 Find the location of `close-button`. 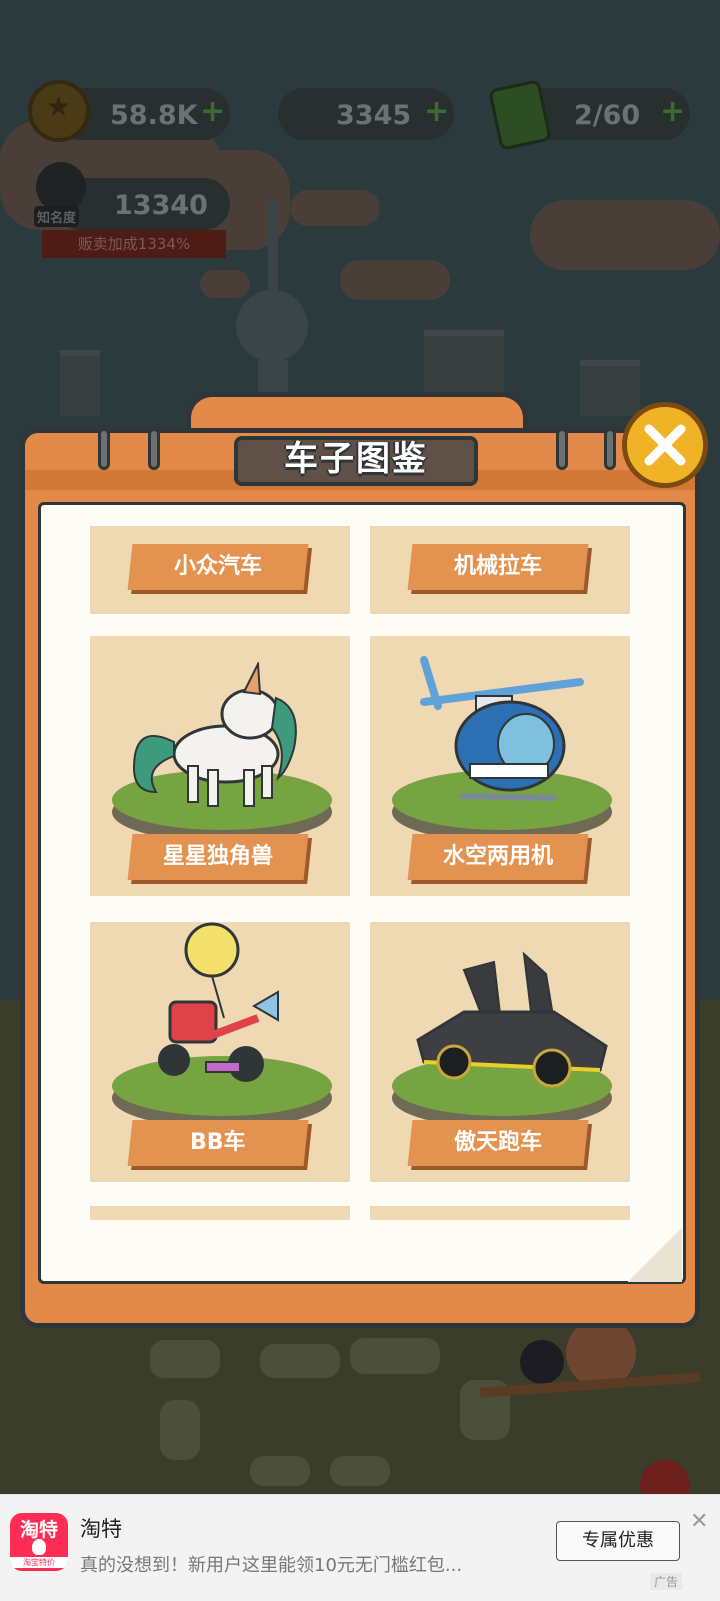

close-button is located at coordinates (665, 445).